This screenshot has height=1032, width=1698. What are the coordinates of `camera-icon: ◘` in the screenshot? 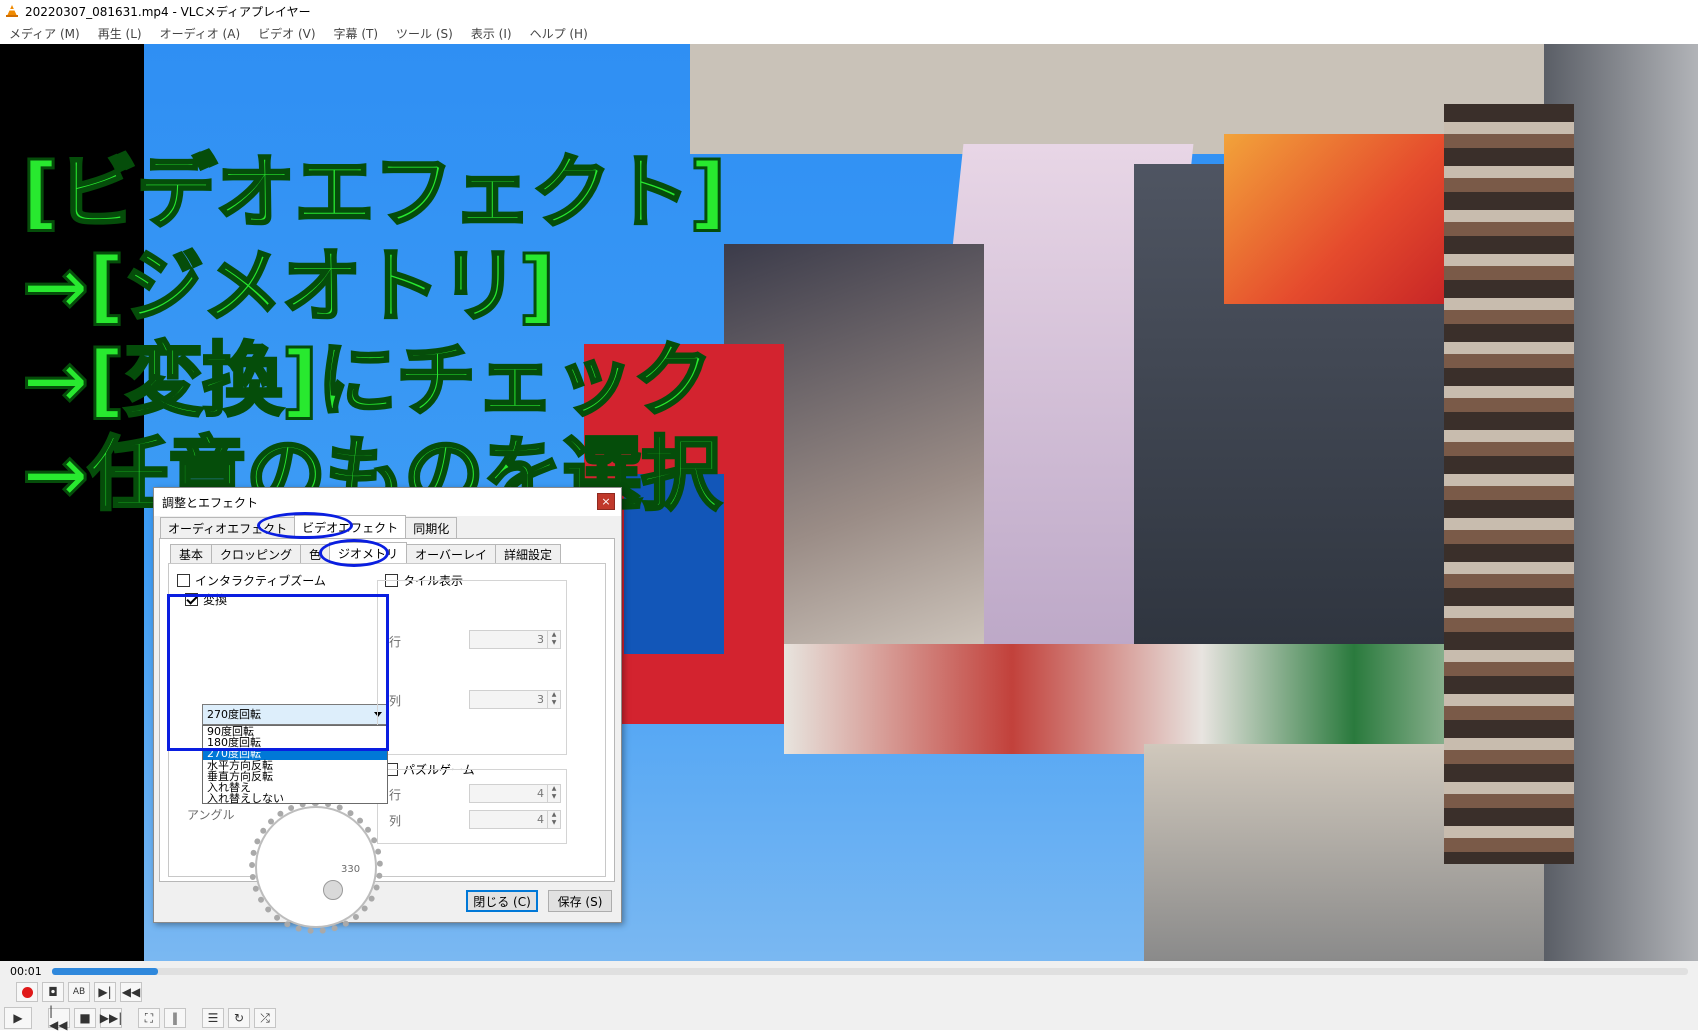 It's located at (53, 992).